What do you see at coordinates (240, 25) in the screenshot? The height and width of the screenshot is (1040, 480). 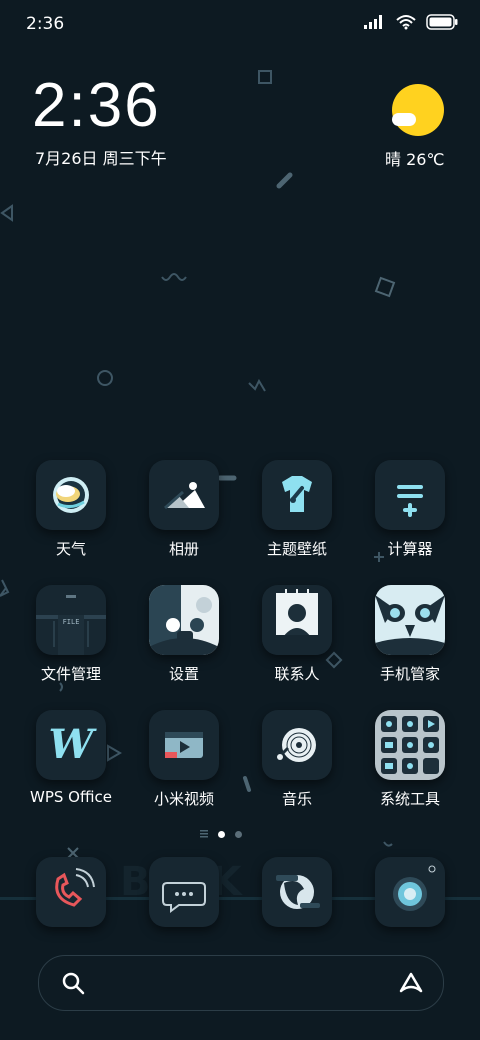 I see `status-bar: 2:36` at bounding box center [240, 25].